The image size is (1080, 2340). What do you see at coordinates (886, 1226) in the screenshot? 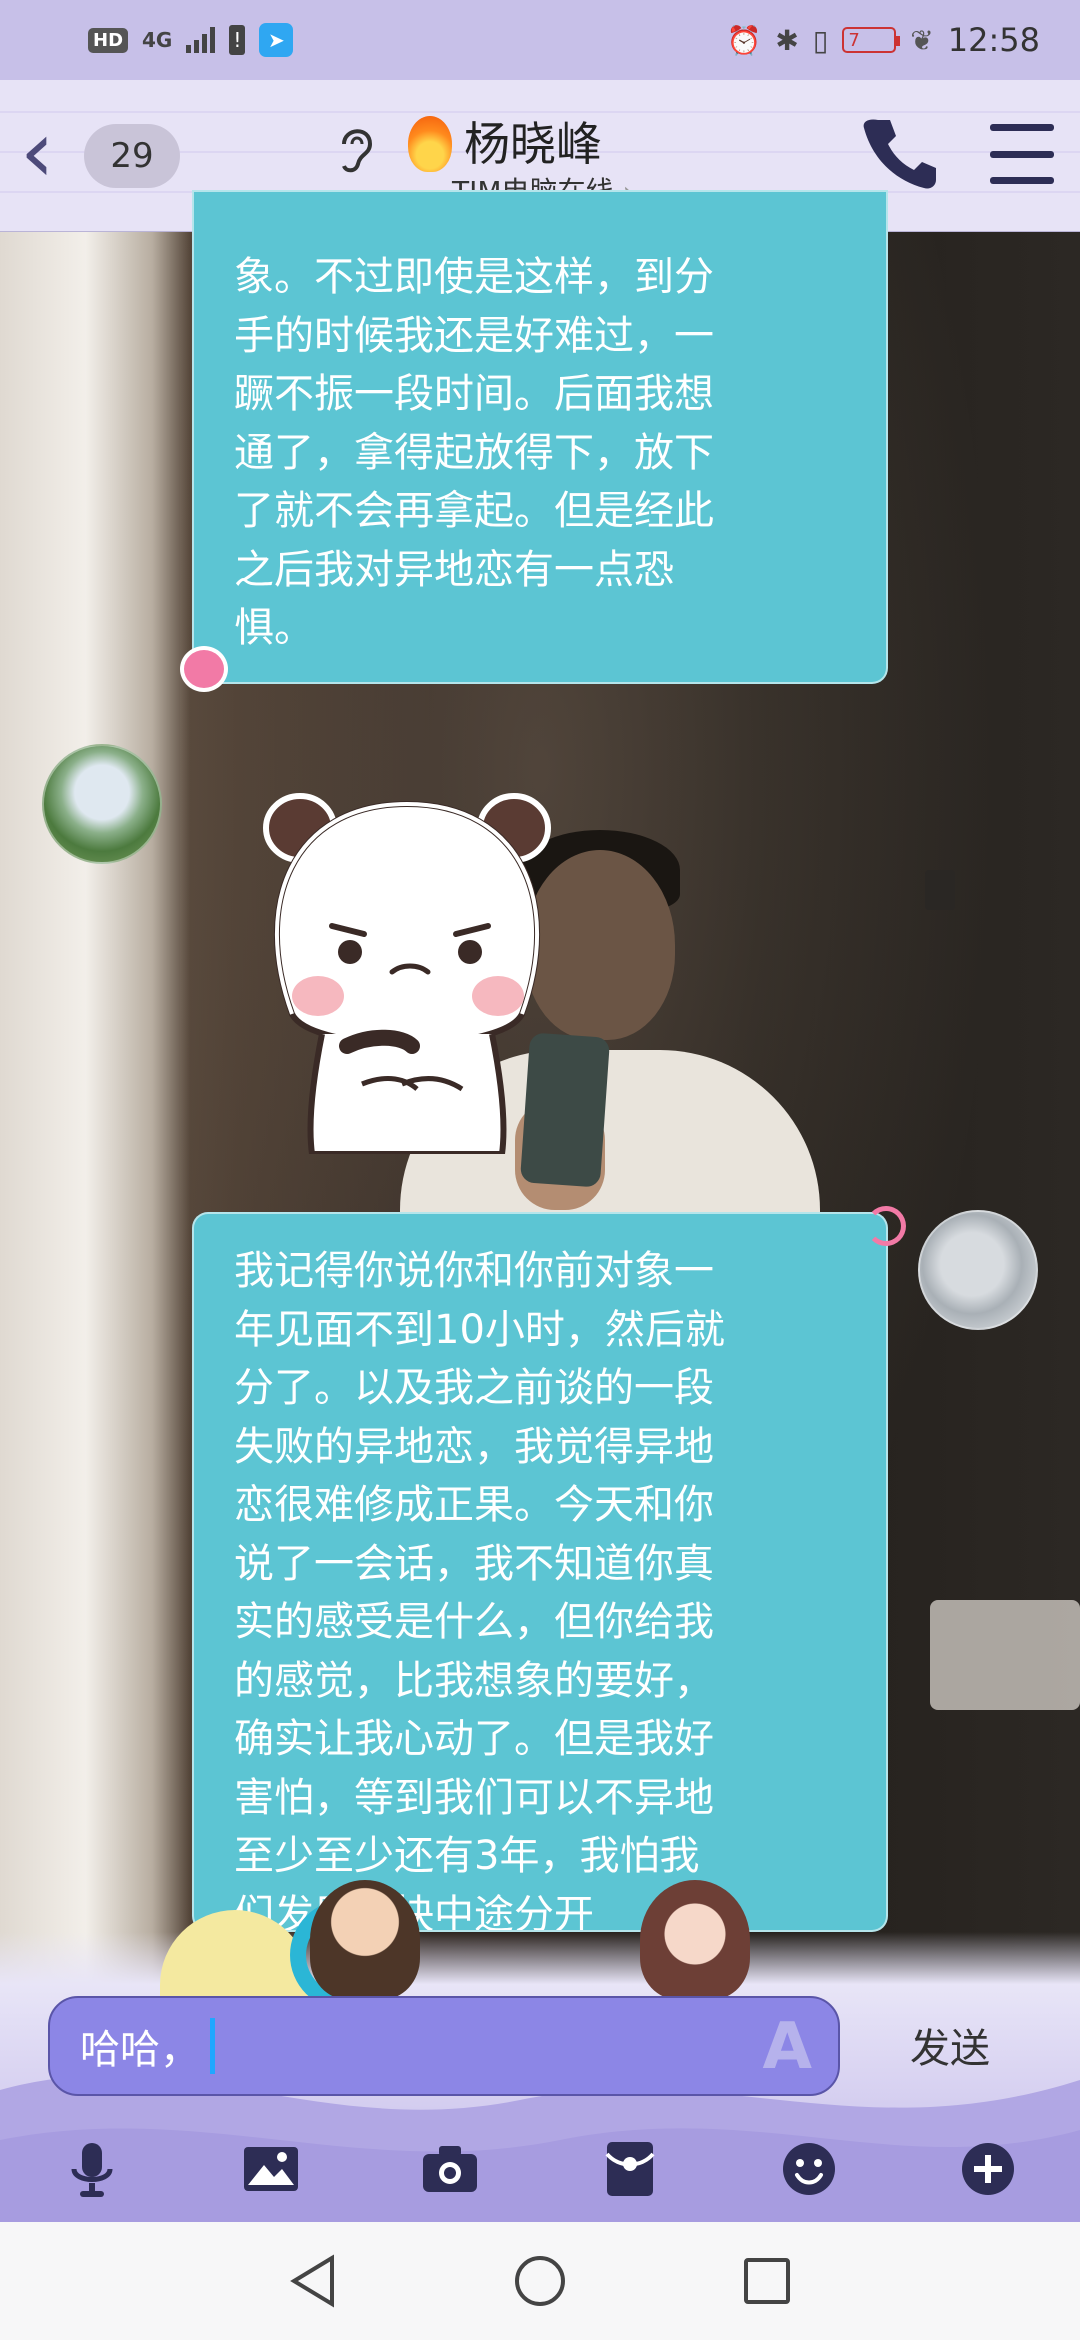
I see `bubble-decoration-icon` at bounding box center [886, 1226].